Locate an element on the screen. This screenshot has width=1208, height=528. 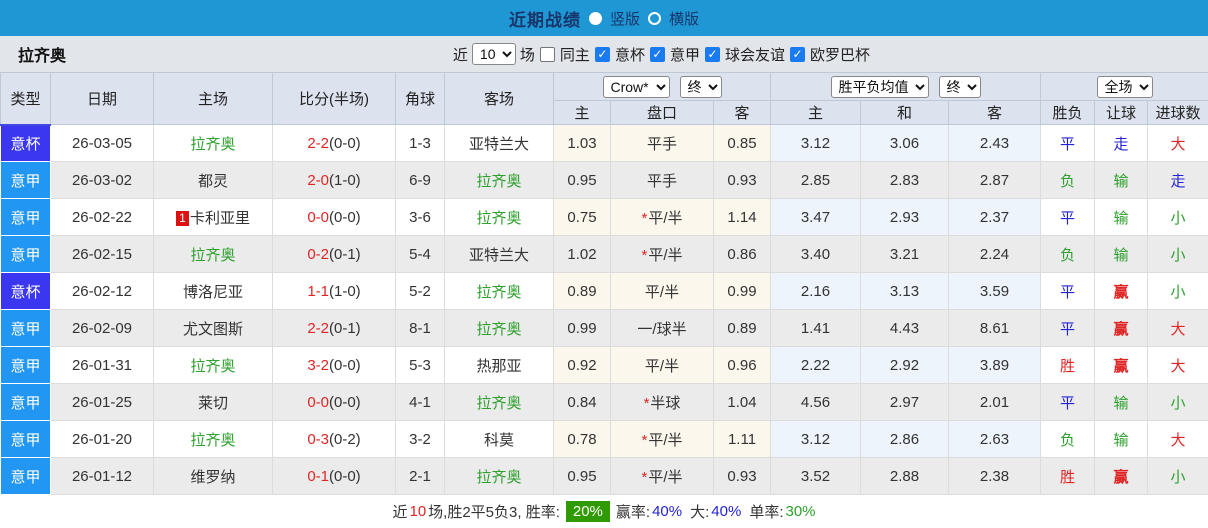
match-score: 2-2(0-1) is located at coordinates (334, 328).